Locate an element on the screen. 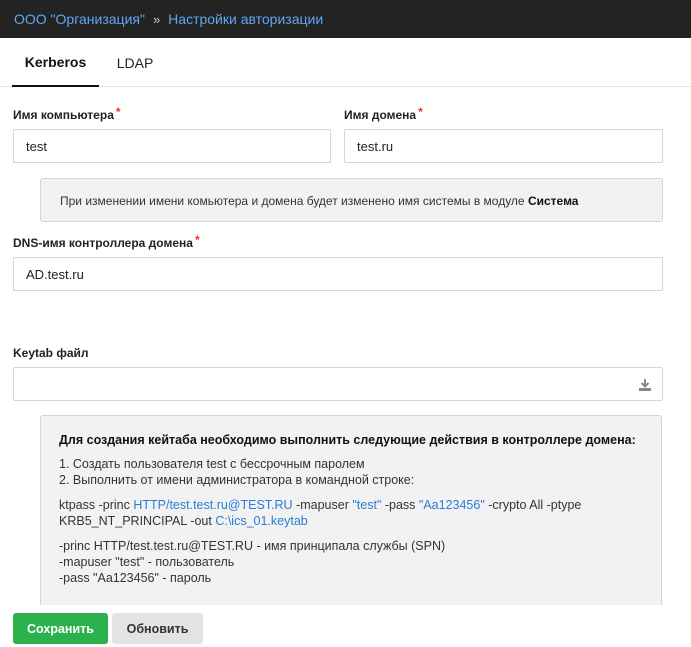  download-icon is located at coordinates (645, 385).